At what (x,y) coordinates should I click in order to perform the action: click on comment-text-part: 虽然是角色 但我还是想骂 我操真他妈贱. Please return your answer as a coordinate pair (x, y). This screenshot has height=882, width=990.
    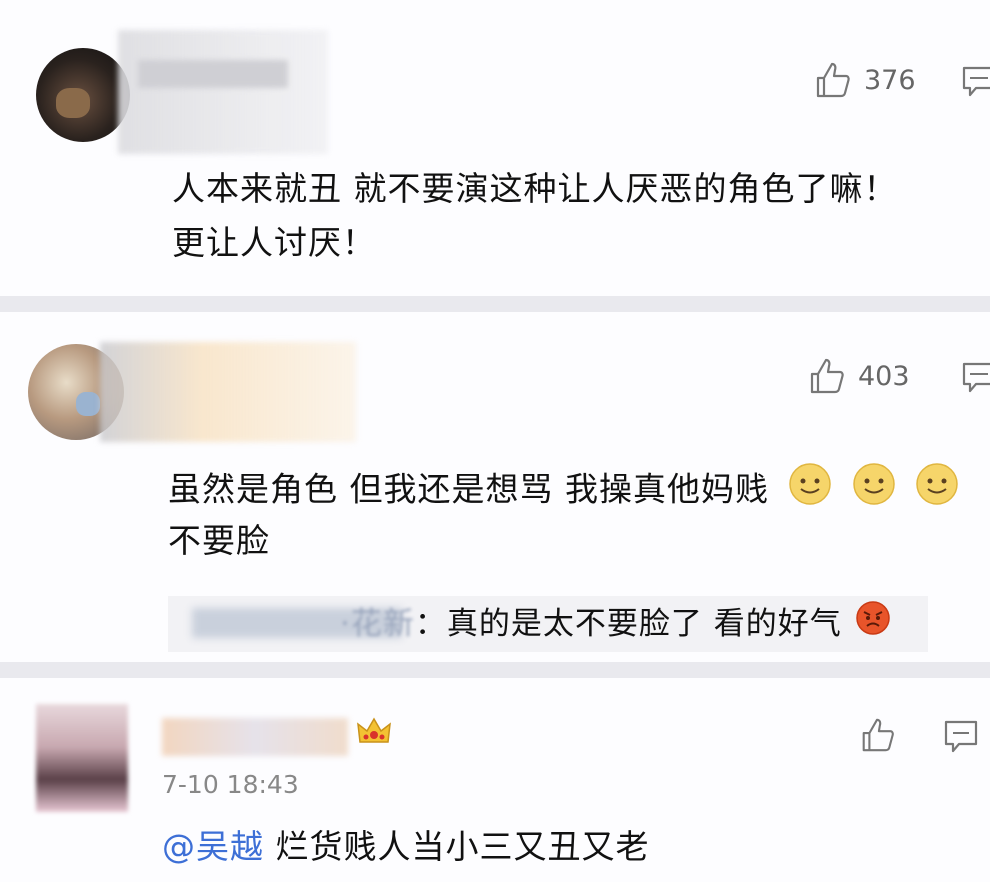
    Looking at the image, I should click on (468, 489).